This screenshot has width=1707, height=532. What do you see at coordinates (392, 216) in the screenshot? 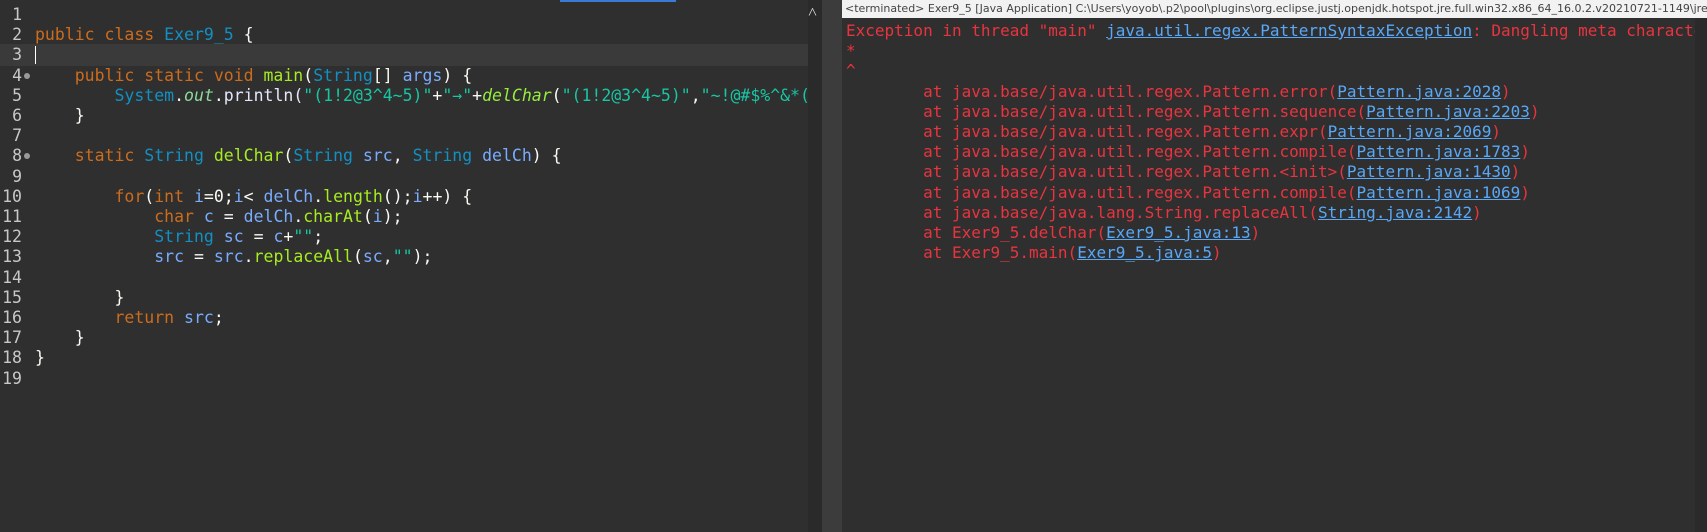
I see `code-token: );` at bounding box center [392, 216].